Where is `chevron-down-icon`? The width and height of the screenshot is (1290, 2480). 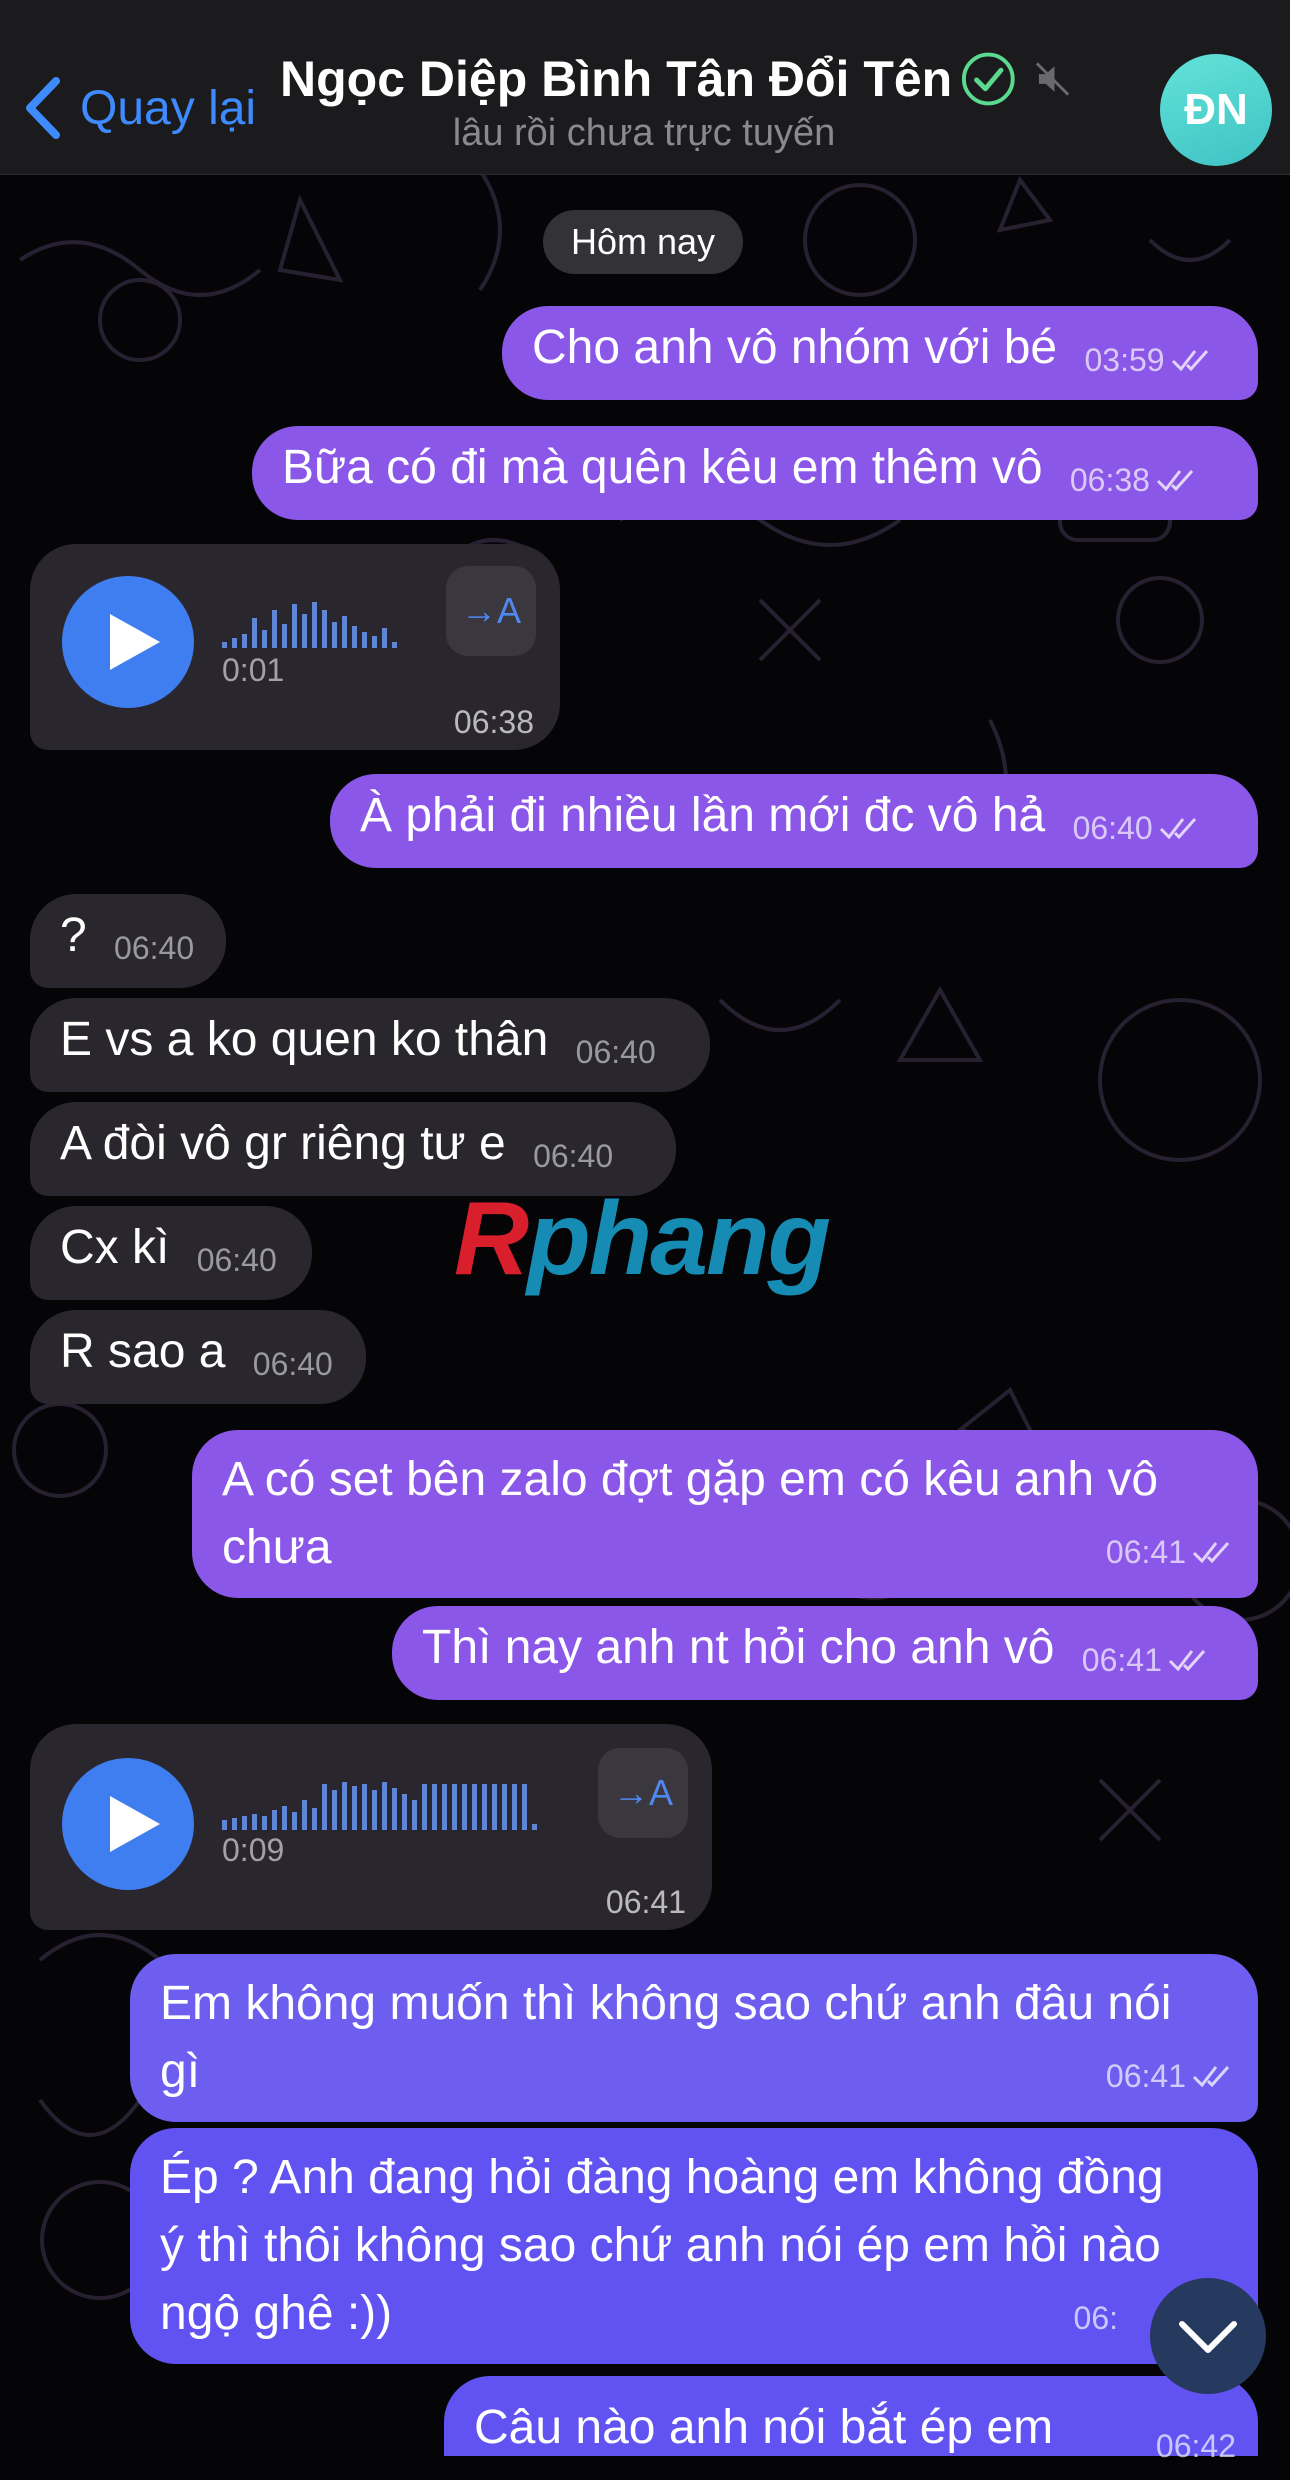 chevron-down-icon is located at coordinates (1208, 2337).